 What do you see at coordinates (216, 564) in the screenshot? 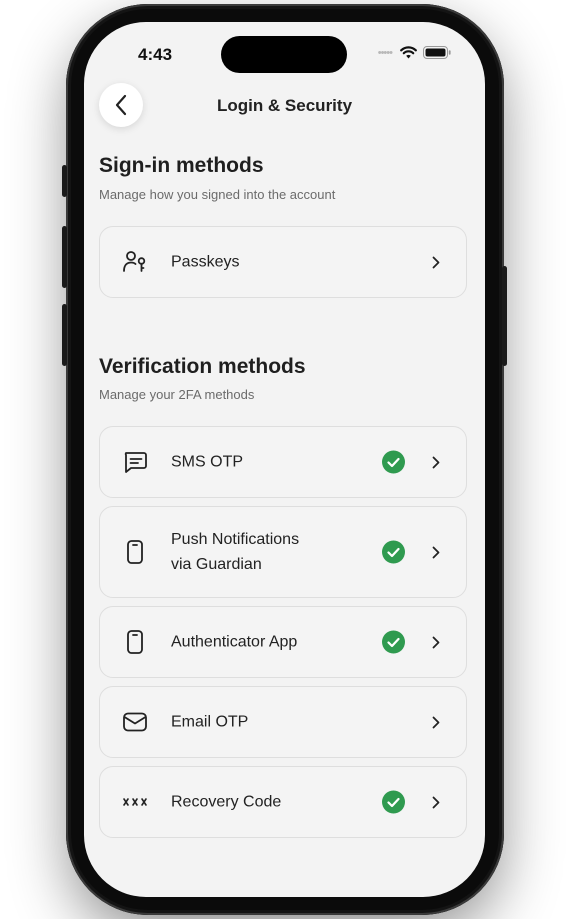
I see `push-notifications-label-line2: via Guardian` at bounding box center [216, 564].